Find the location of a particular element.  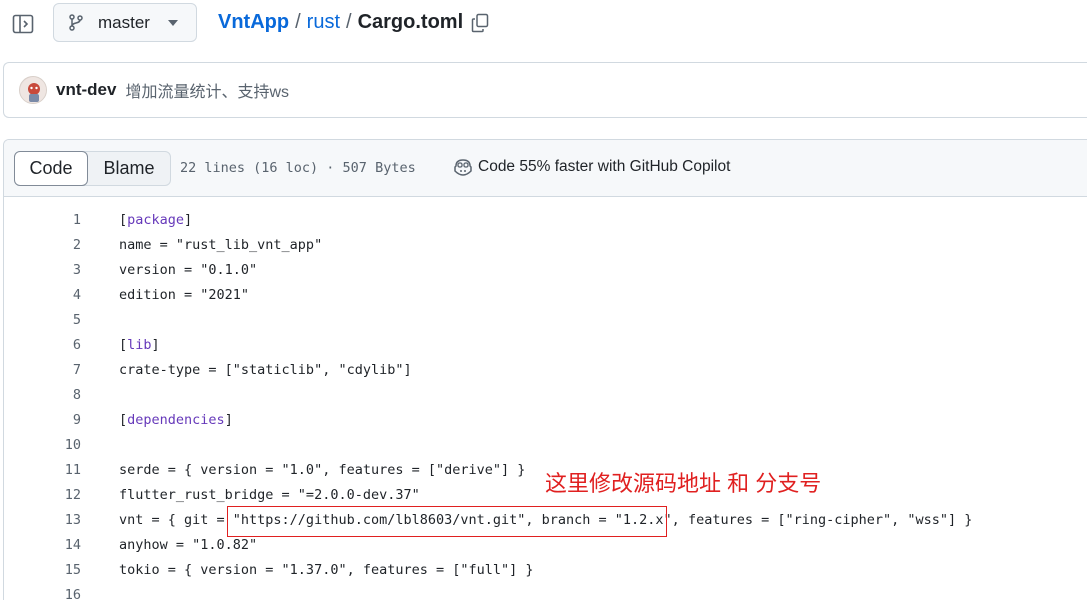

line-number: 14 is located at coordinates (61, 545).